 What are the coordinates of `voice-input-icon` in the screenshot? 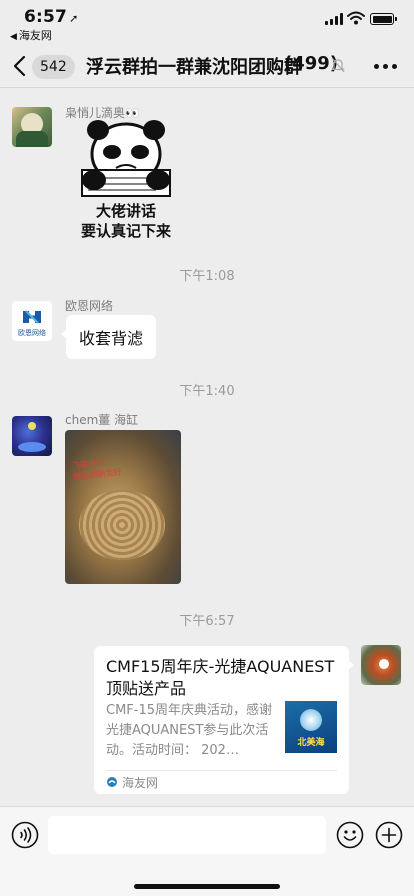 It's located at (25, 835).